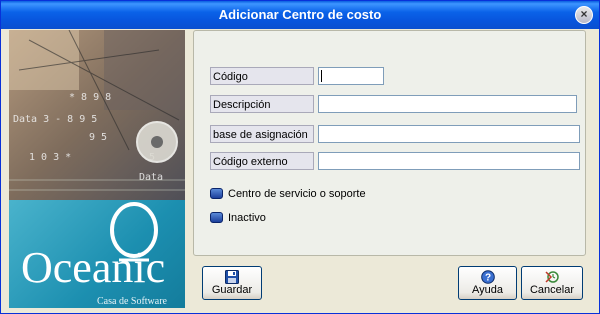 The image size is (600, 314). I want to click on window-title: Adicionar Centro de costo, so click(300, 14).